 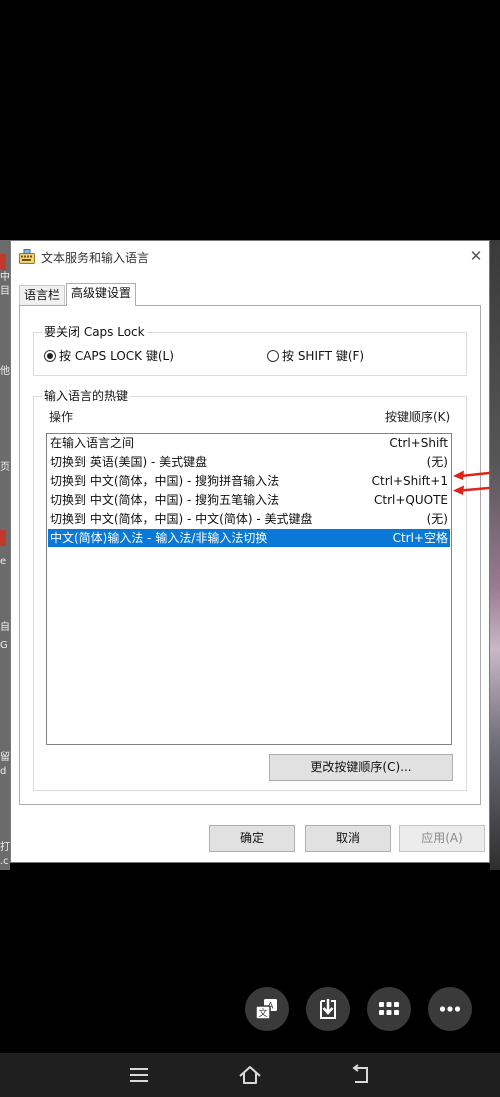 I want to click on hotkey-row: 在输入语言之间 Ctrl+Shift, so click(x=249, y=443).